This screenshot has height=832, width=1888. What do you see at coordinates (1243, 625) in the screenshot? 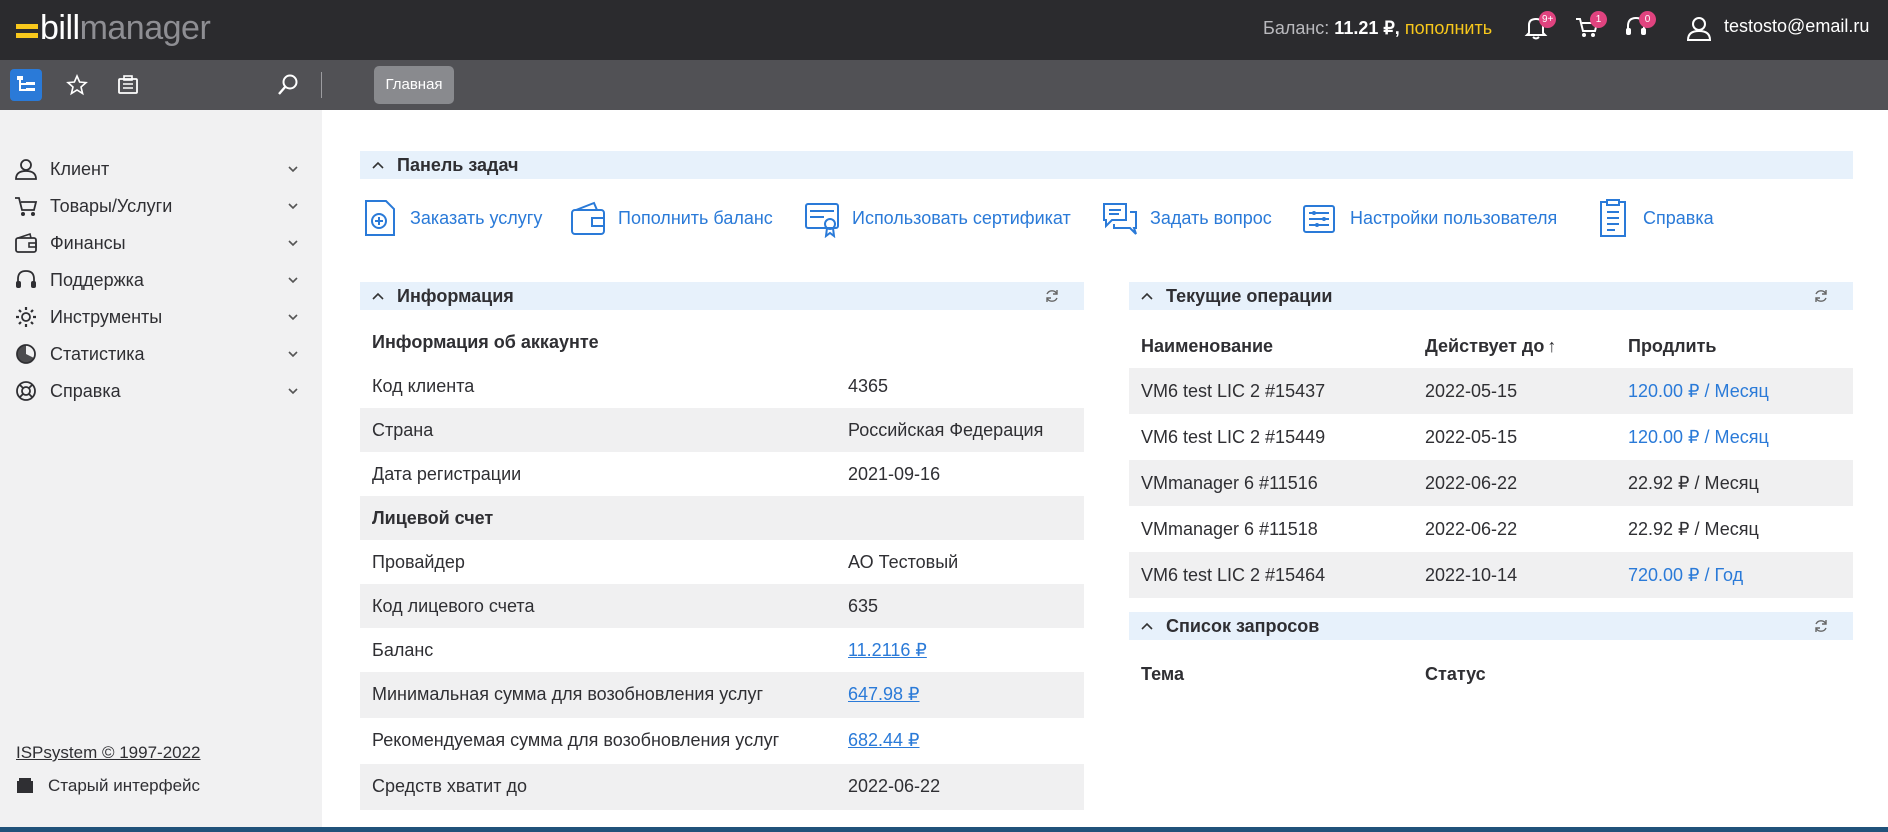
I see `requests-panel-title: Список запросов` at bounding box center [1243, 625].